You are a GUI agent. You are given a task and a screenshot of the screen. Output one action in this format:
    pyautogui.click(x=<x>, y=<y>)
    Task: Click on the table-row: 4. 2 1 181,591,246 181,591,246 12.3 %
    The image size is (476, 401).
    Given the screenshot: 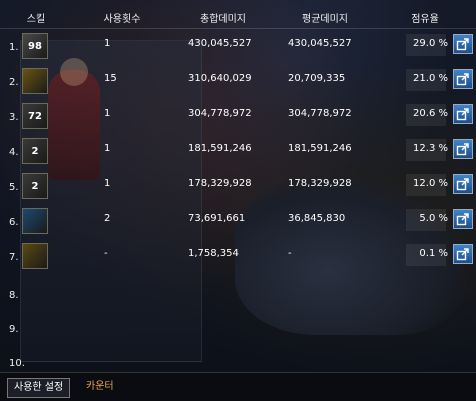 What is the action you would take?
    pyautogui.click(x=238, y=153)
    